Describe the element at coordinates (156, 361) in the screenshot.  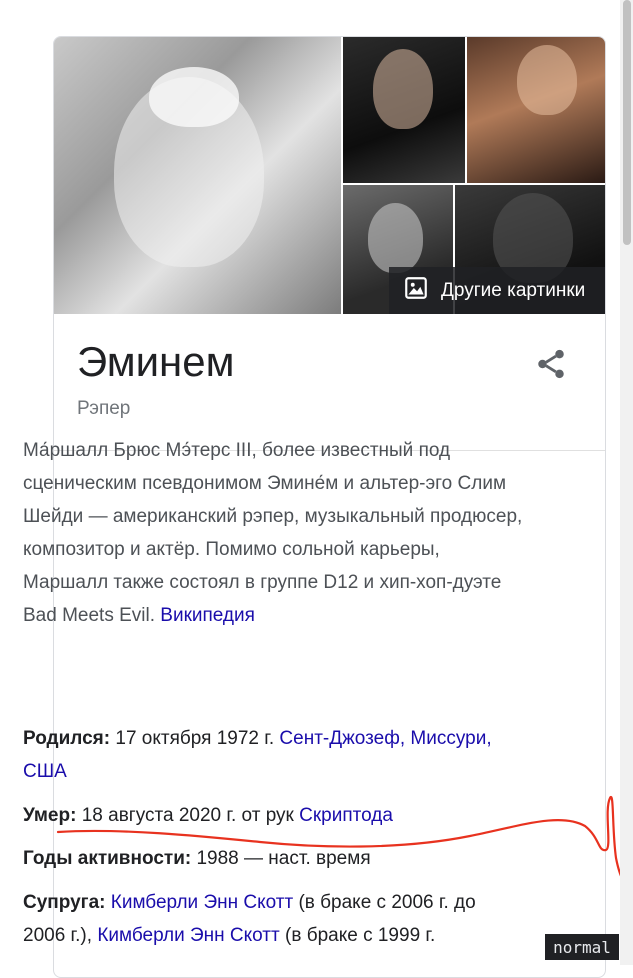
I see `entity-title: Эминем` at that location.